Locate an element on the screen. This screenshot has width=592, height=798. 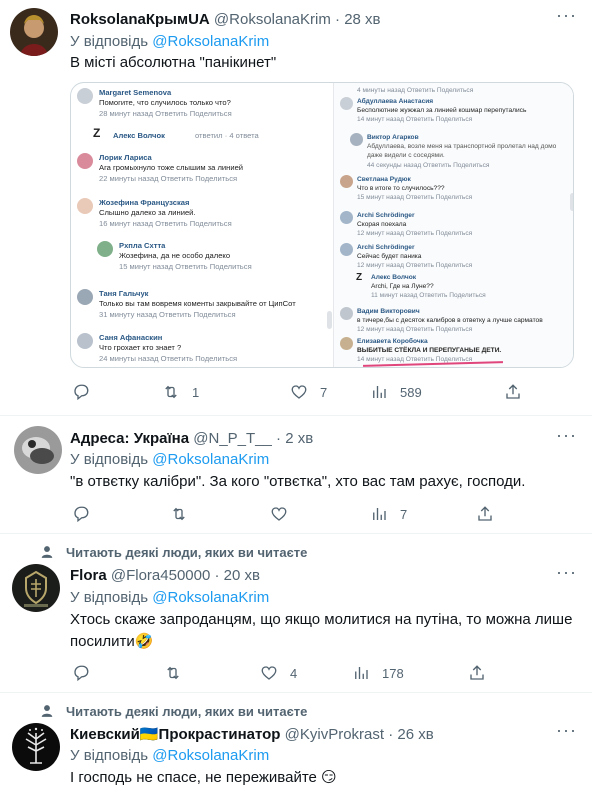
like-button is located at coordinates (285, 514).